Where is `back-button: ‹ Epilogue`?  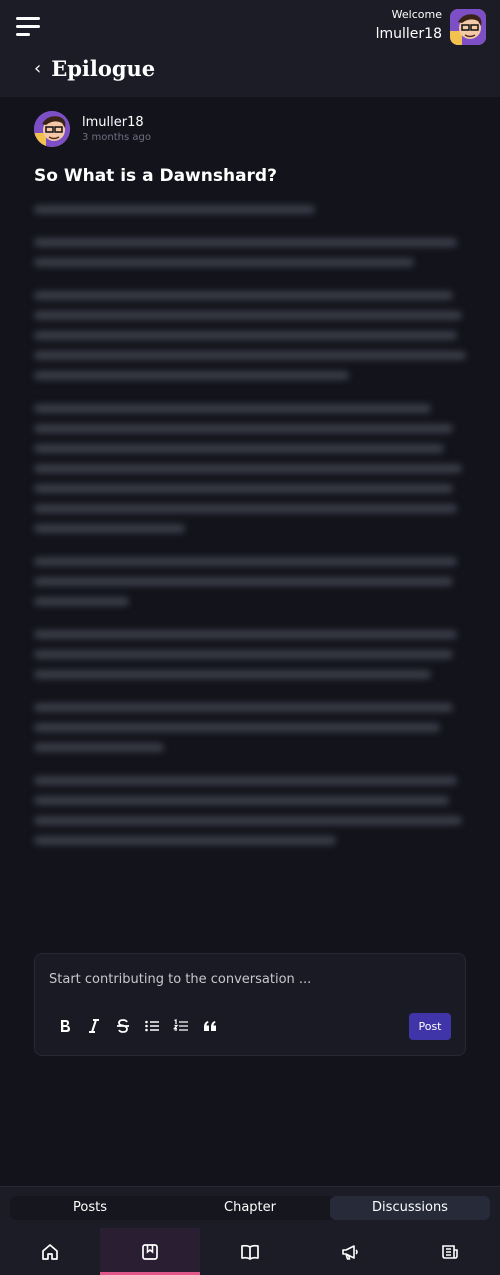 back-button: ‹ Epilogue is located at coordinates (94, 68).